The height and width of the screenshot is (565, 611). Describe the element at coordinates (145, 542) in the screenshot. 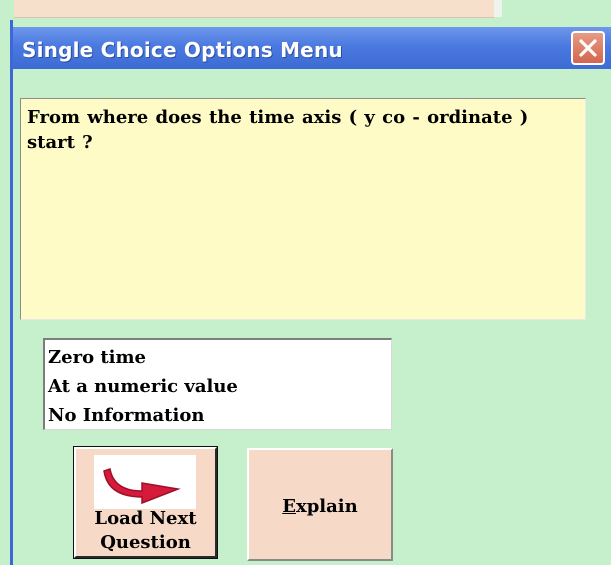

I see `load-next-label-line2: Question` at that location.